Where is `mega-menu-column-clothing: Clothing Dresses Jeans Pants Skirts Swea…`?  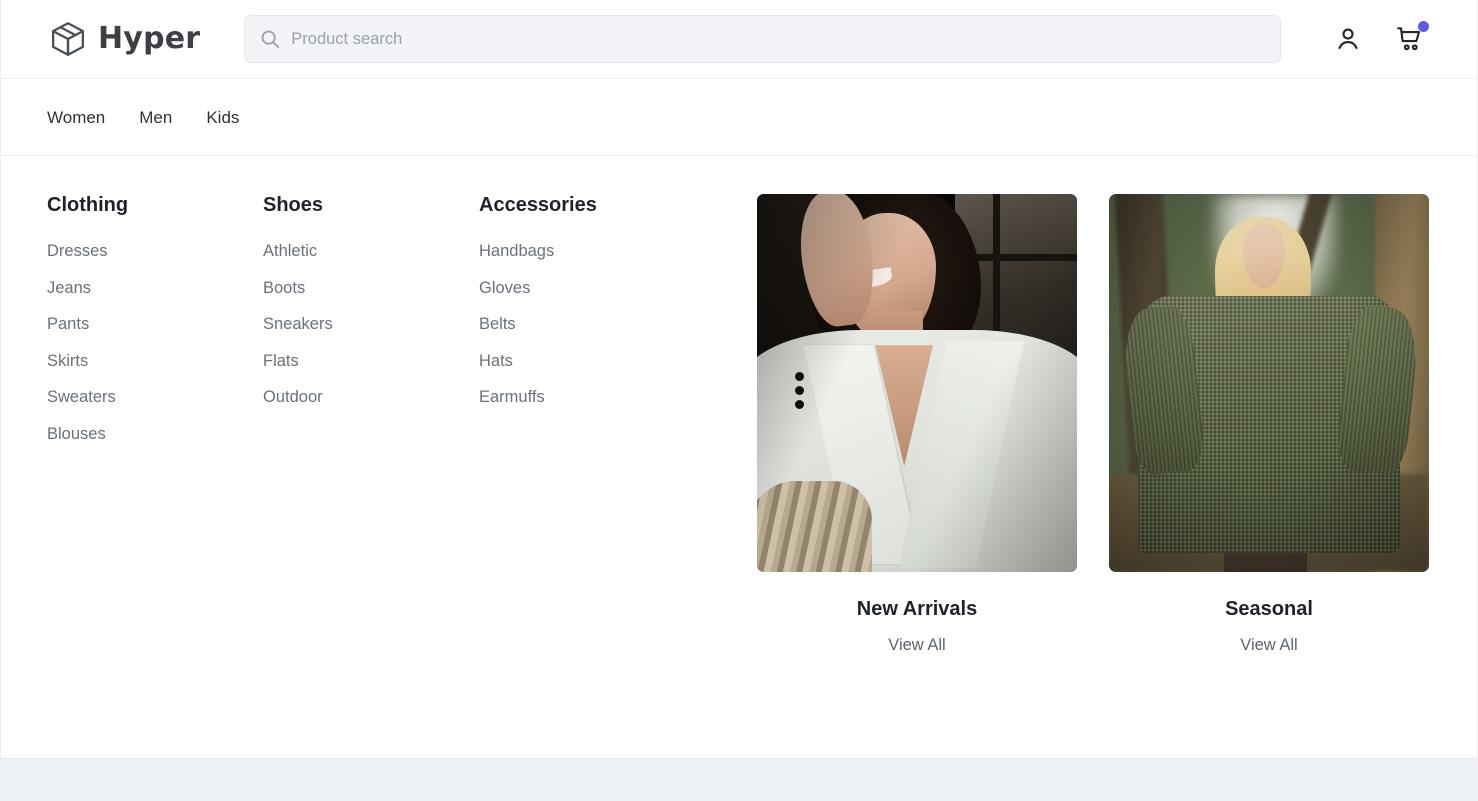
mega-menu-column-clothing: Clothing Dresses Jeans Pants Skirts Swea… is located at coordinates (155, 475).